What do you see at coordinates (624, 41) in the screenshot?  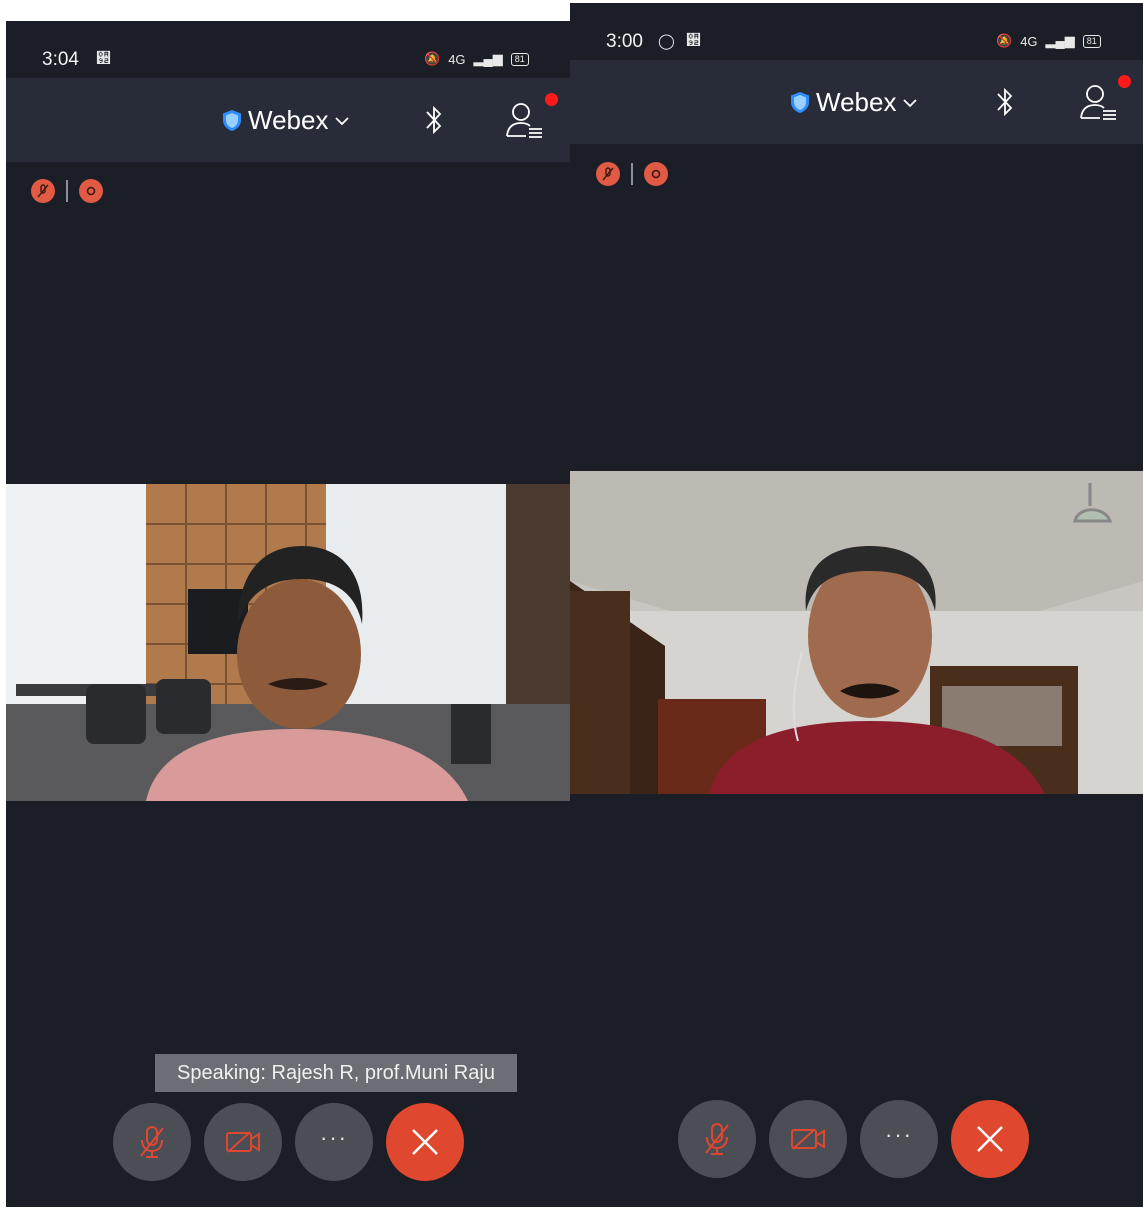 I see `status-time: 3:00` at bounding box center [624, 41].